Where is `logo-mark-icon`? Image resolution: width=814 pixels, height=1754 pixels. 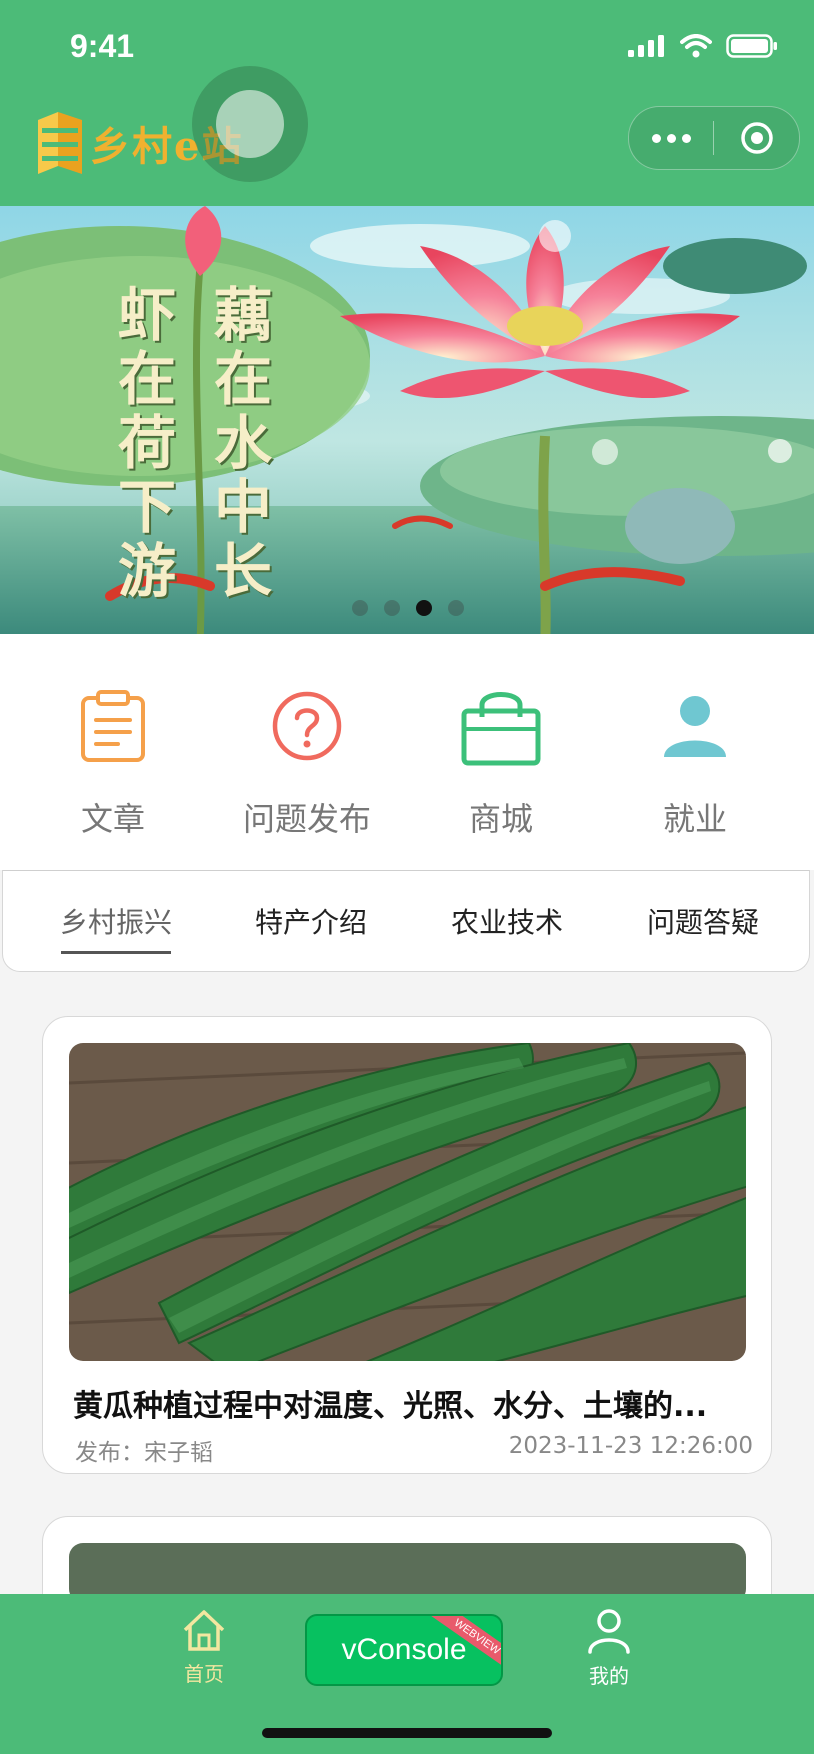 logo-mark-icon is located at coordinates (60, 143).